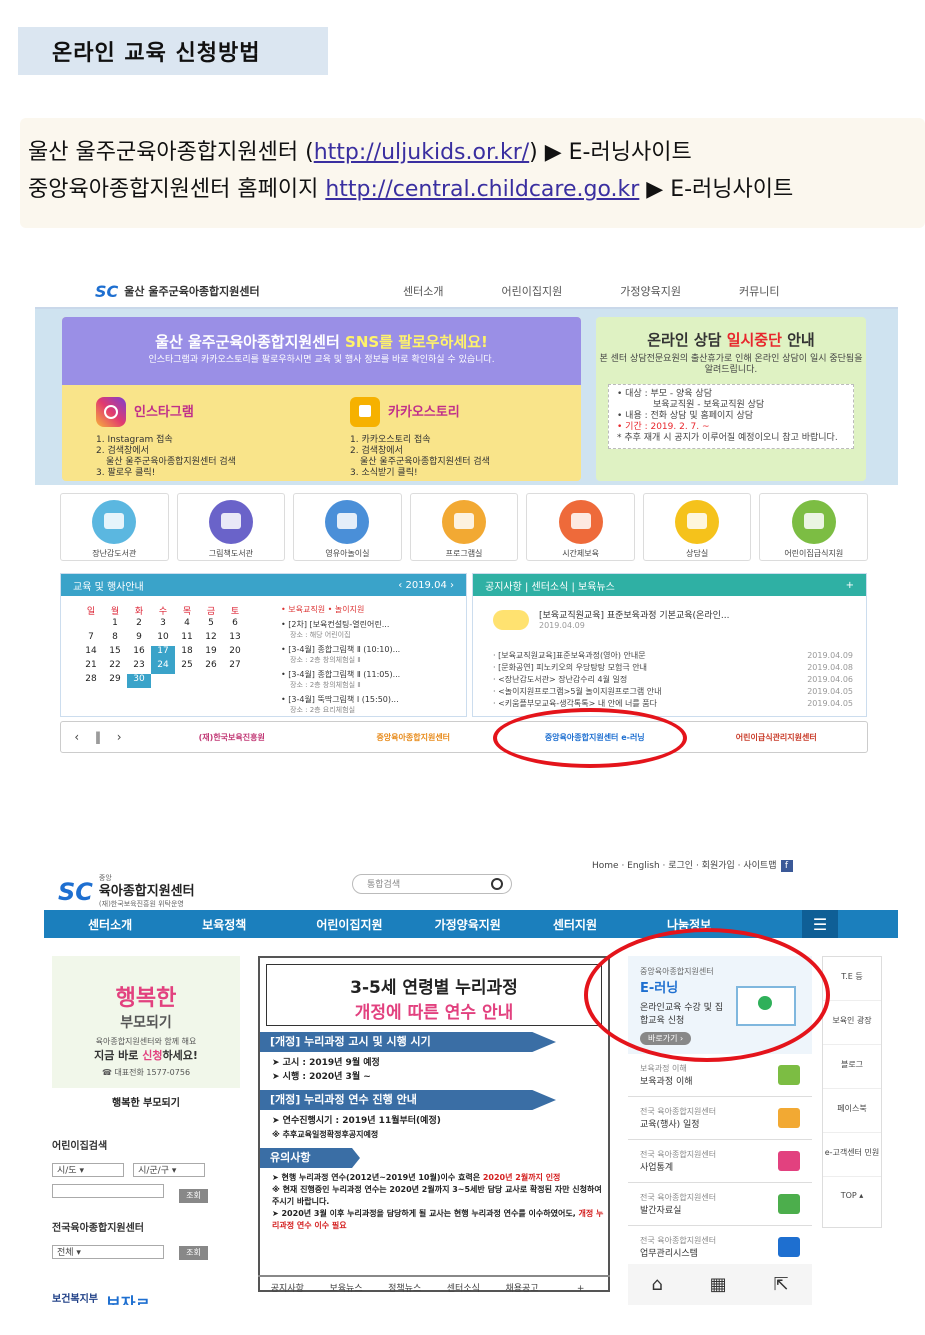 The width and height of the screenshot is (925, 1335). I want to click on nav-policy: 보육정책, so click(224, 924).